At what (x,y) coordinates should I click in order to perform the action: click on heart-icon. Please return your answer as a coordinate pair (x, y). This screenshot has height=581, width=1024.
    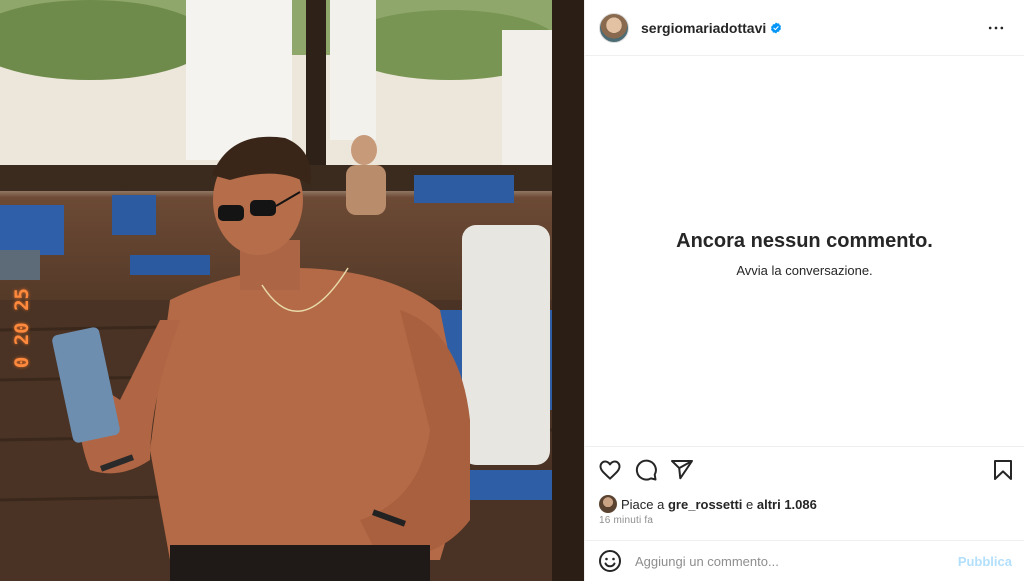
    Looking at the image, I should click on (610, 470).